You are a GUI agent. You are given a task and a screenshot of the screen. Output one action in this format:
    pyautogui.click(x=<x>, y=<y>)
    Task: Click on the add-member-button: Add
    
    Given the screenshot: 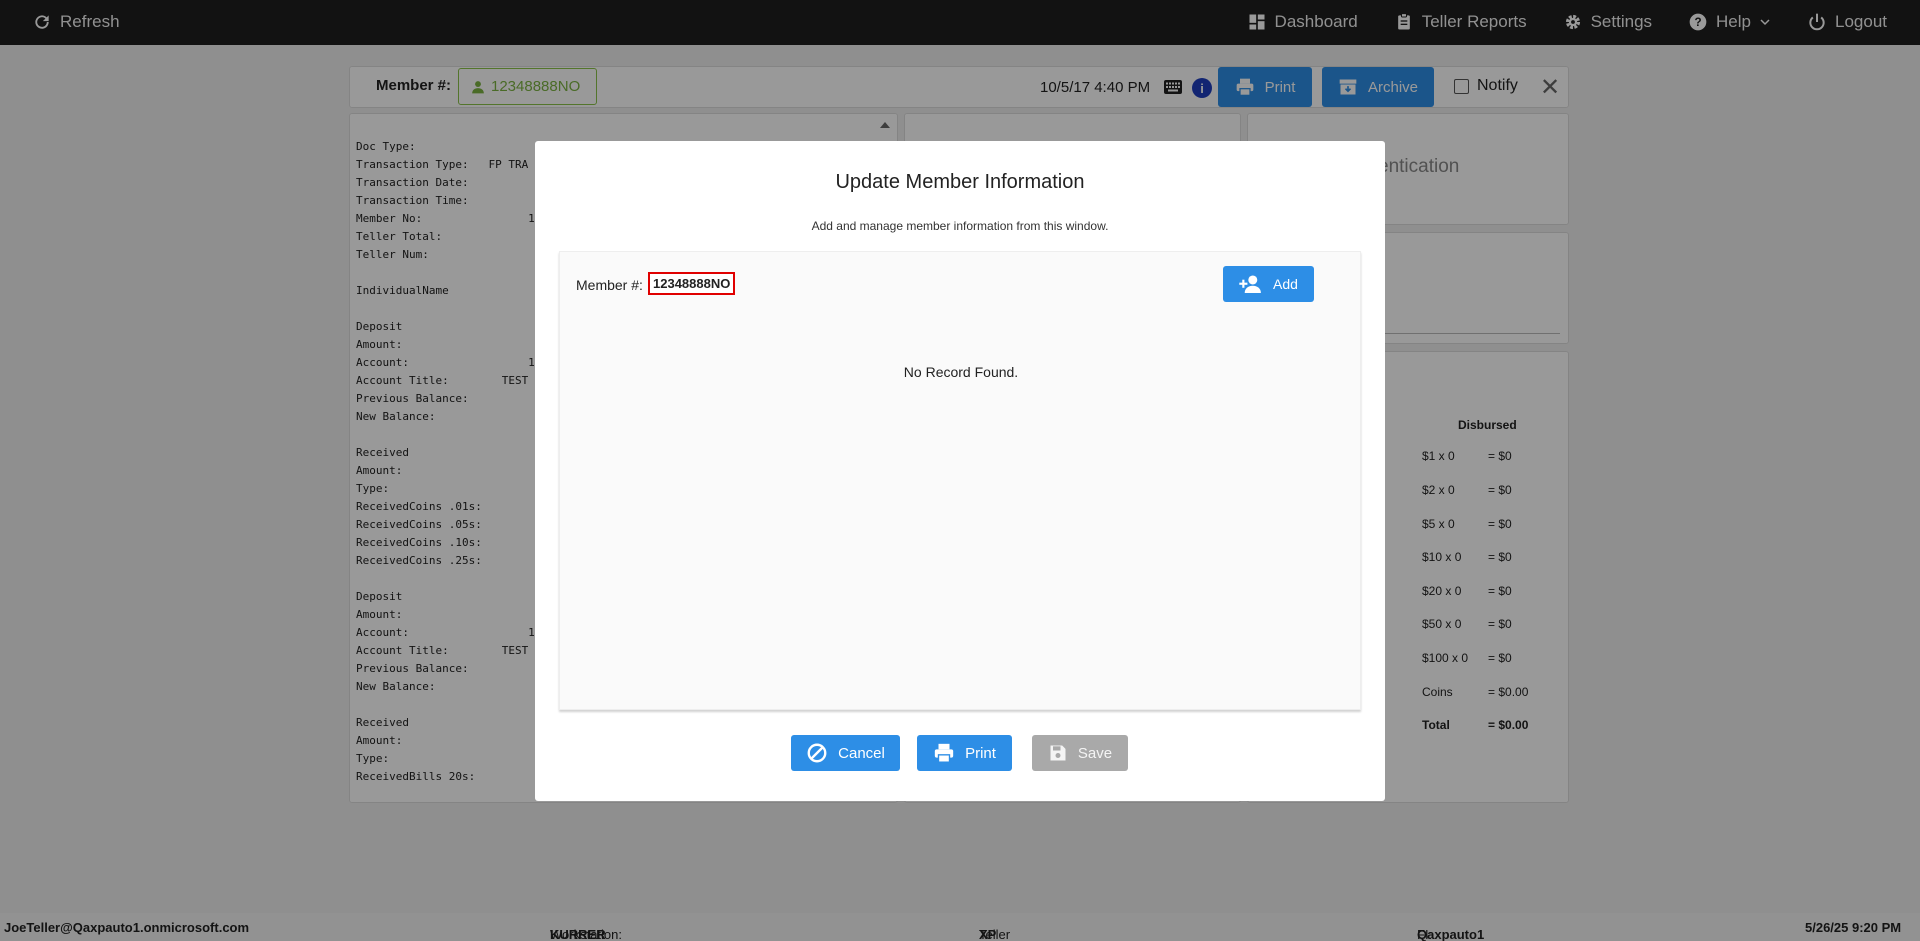 What is the action you would take?
    pyautogui.click(x=1268, y=284)
    